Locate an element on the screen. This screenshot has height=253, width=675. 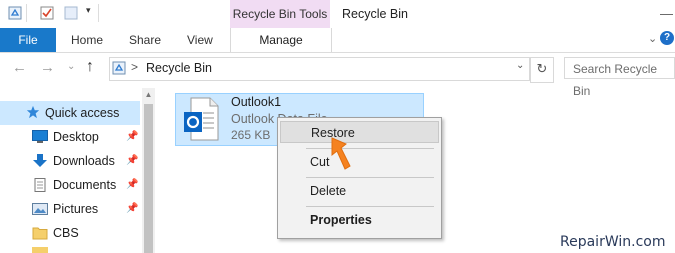
tab-manage: Manage is located at coordinates (281, 40).